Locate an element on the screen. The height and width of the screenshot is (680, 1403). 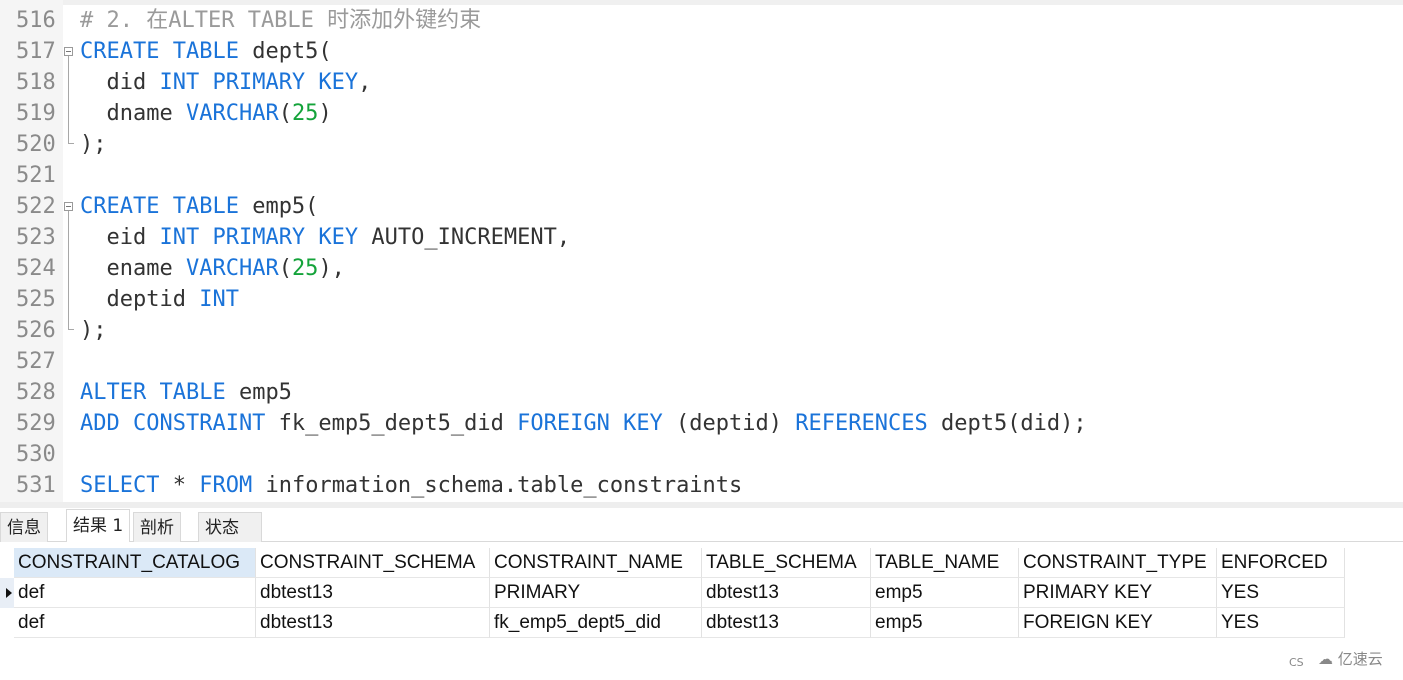
code-text: deptid INT is located at coordinates (159, 299).